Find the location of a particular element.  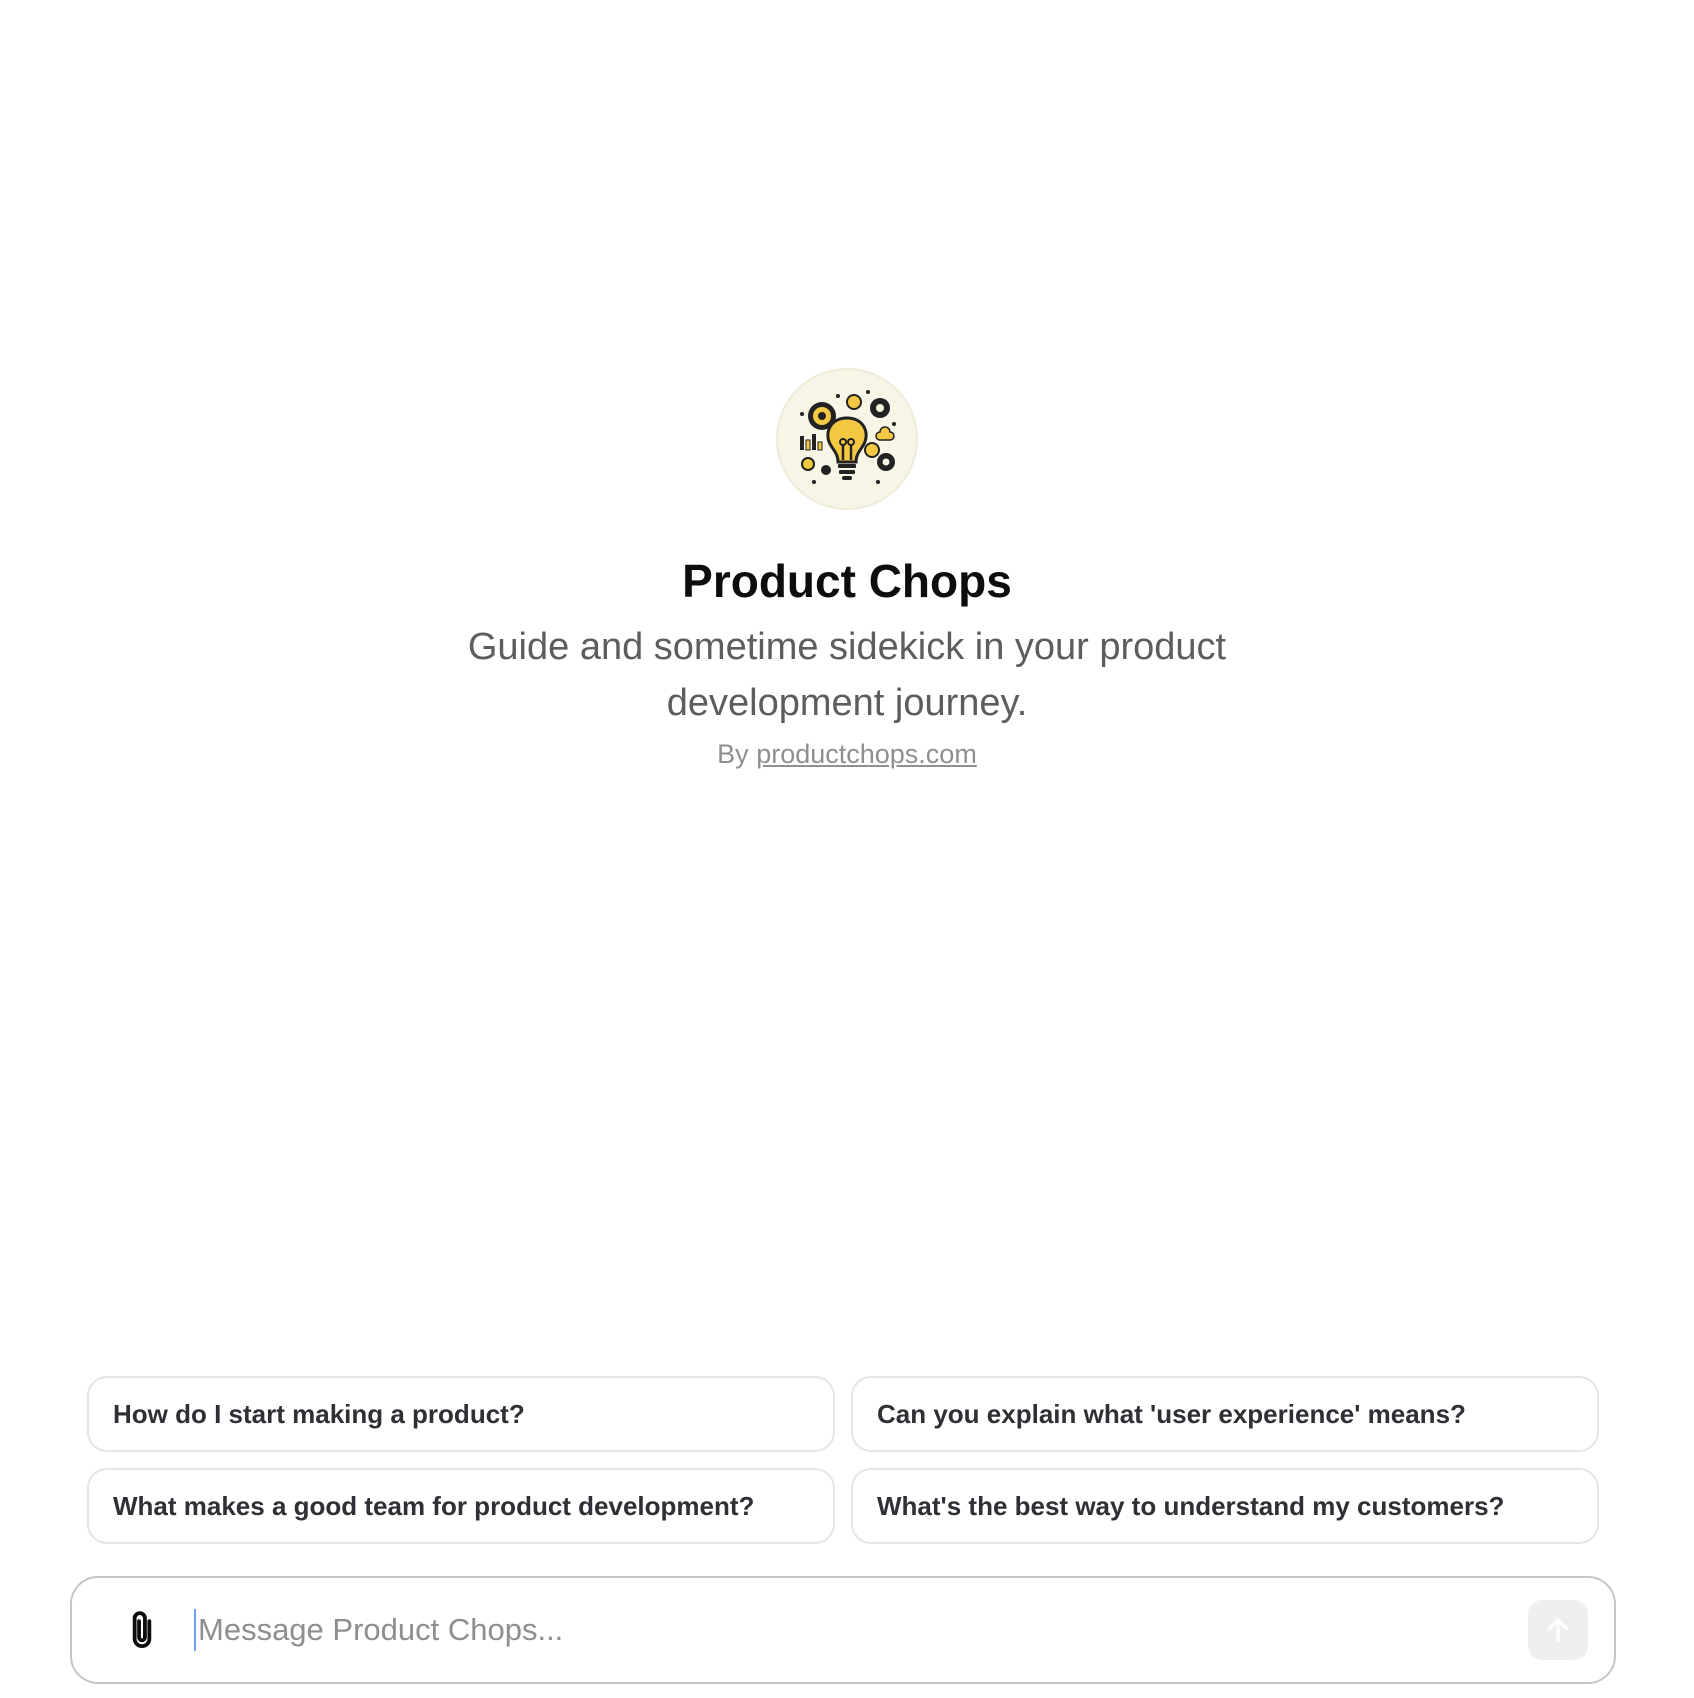

bot-author: By productchops.com is located at coordinates (847, 754).